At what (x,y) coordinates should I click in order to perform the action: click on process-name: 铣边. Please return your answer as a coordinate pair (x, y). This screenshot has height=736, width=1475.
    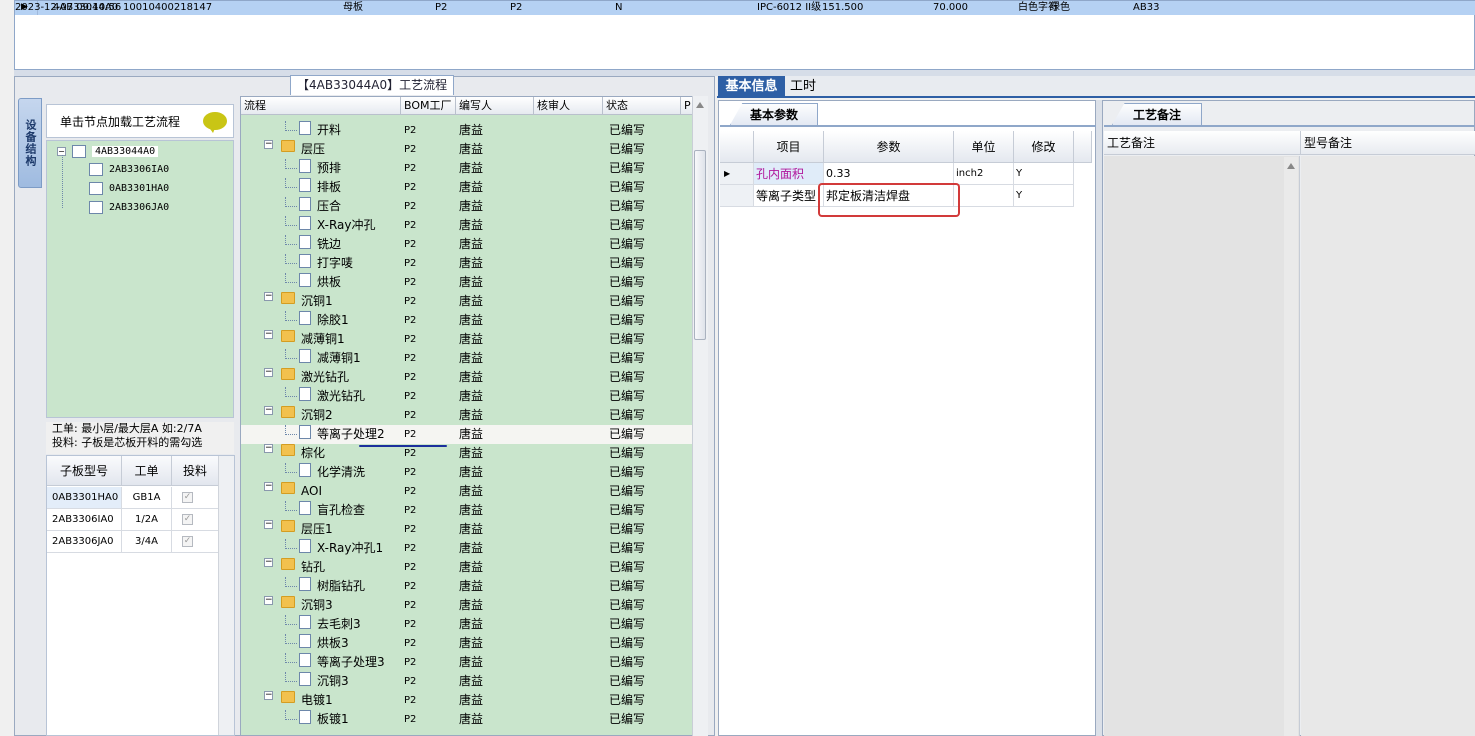
    Looking at the image, I should click on (329, 244).